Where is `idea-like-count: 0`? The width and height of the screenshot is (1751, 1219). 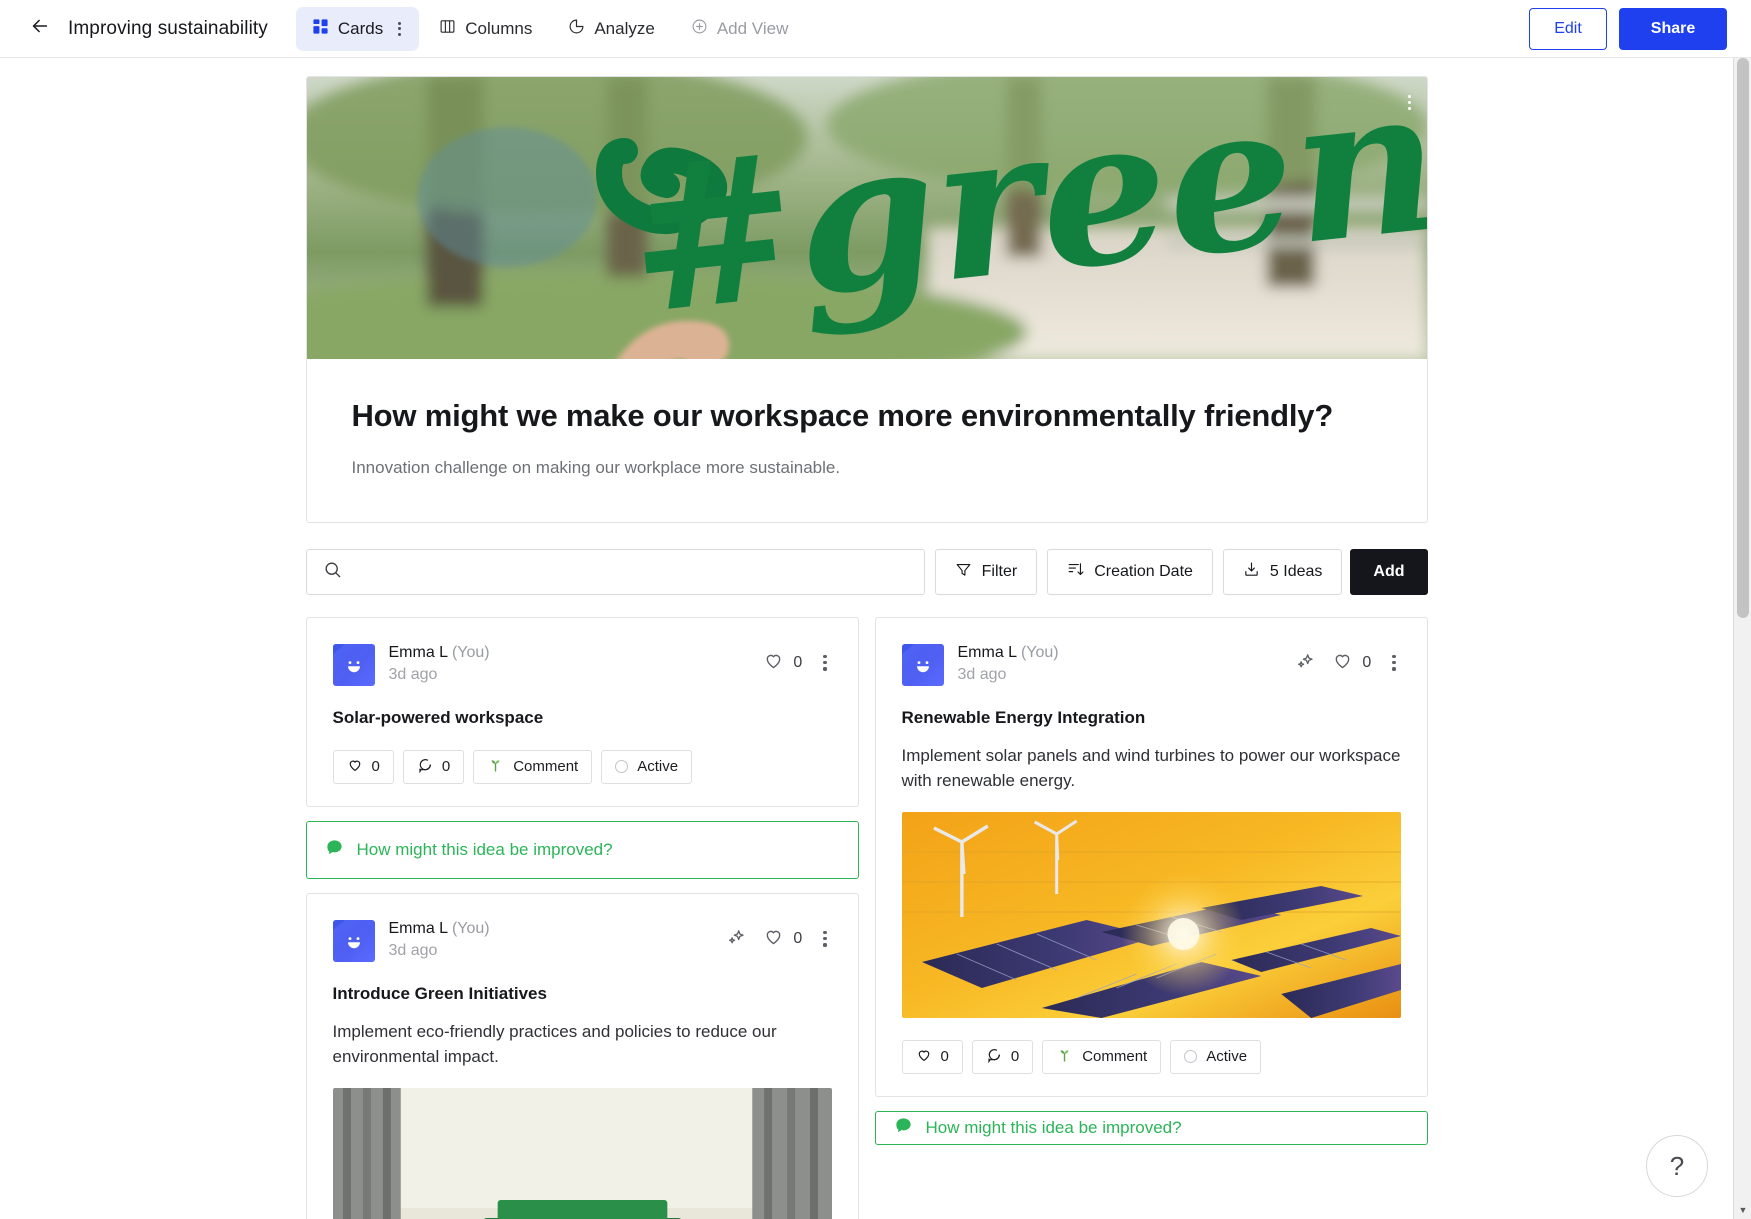 idea-like-count: 0 is located at coordinates (375, 767).